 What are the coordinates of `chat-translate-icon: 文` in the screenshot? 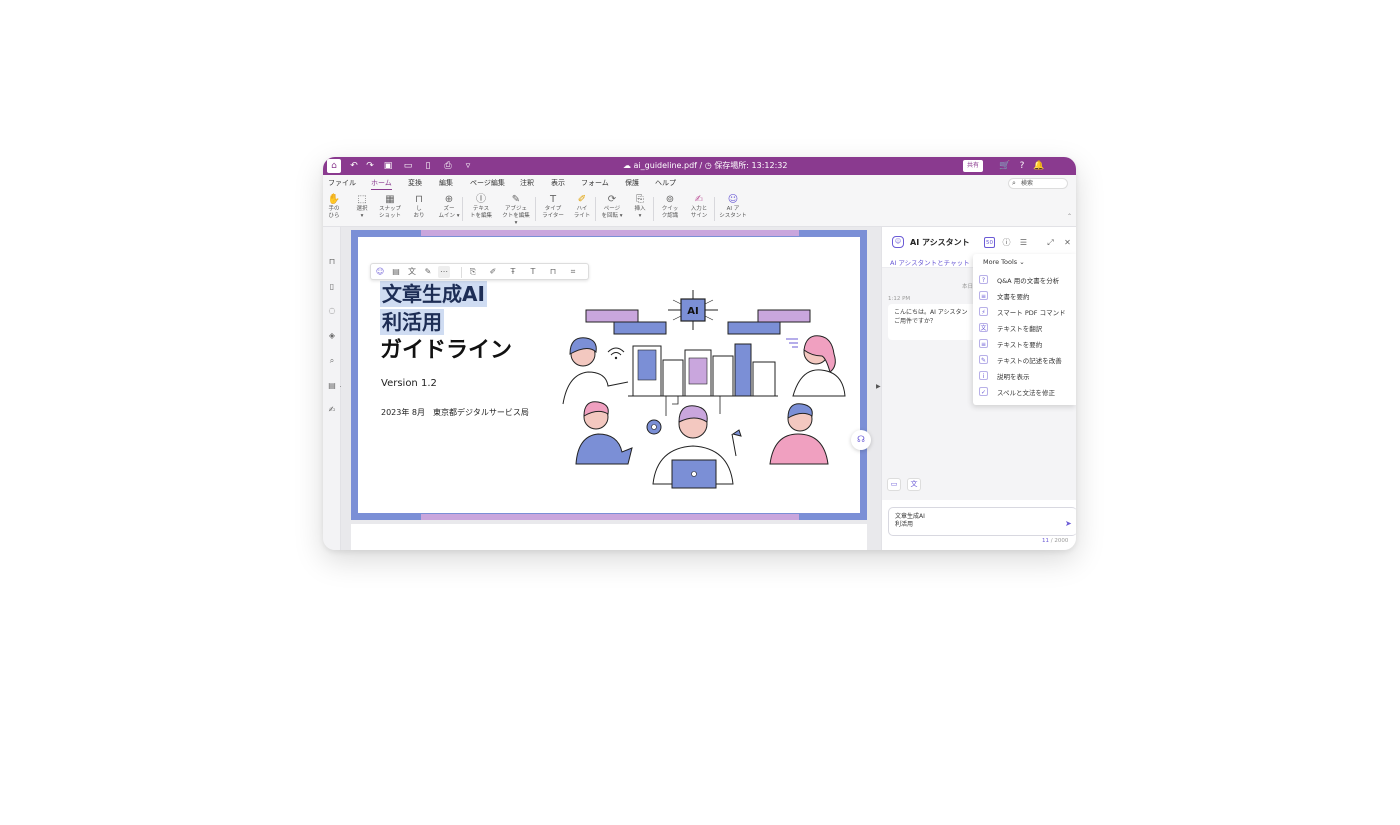 It's located at (914, 484).